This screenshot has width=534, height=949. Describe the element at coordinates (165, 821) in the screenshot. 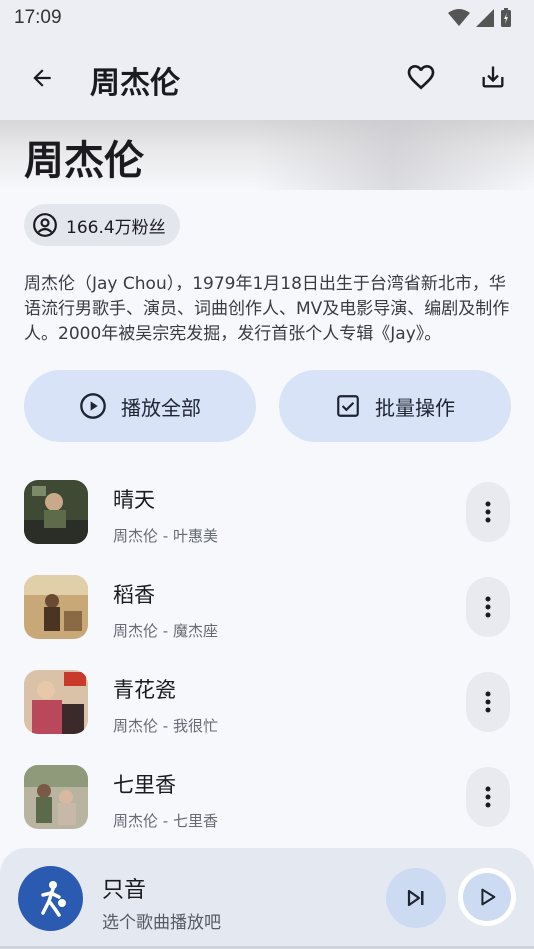

I see `song-subtitle: 周杰伦 - 七里香` at that location.